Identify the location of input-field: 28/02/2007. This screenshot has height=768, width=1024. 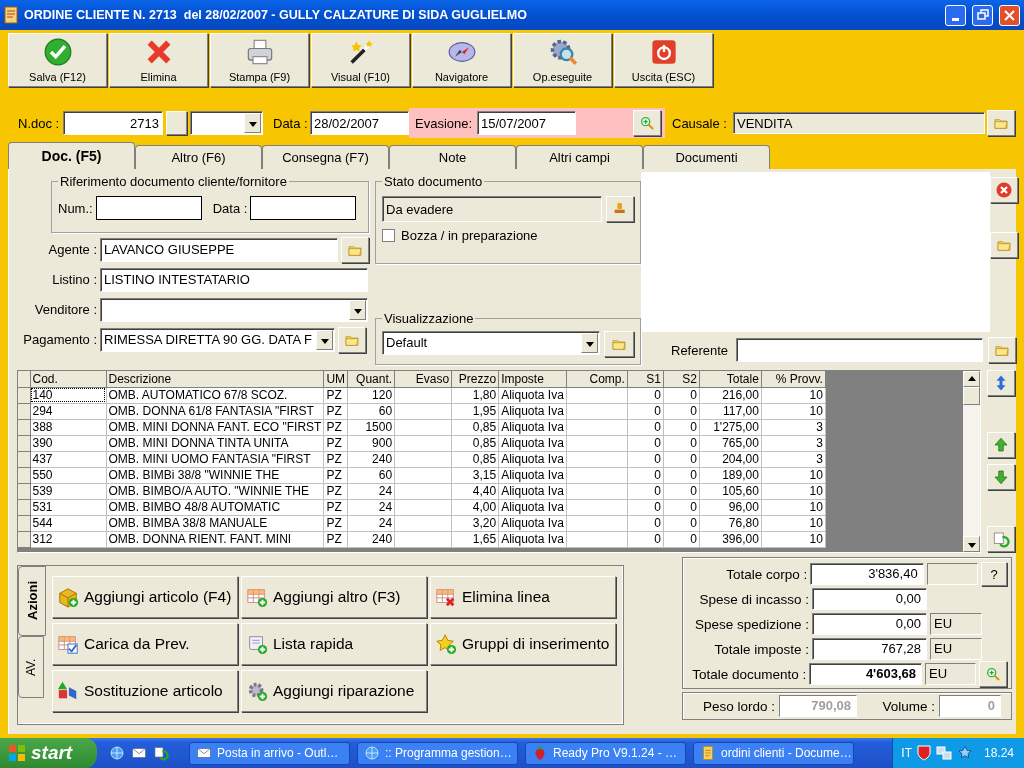
(359, 123).